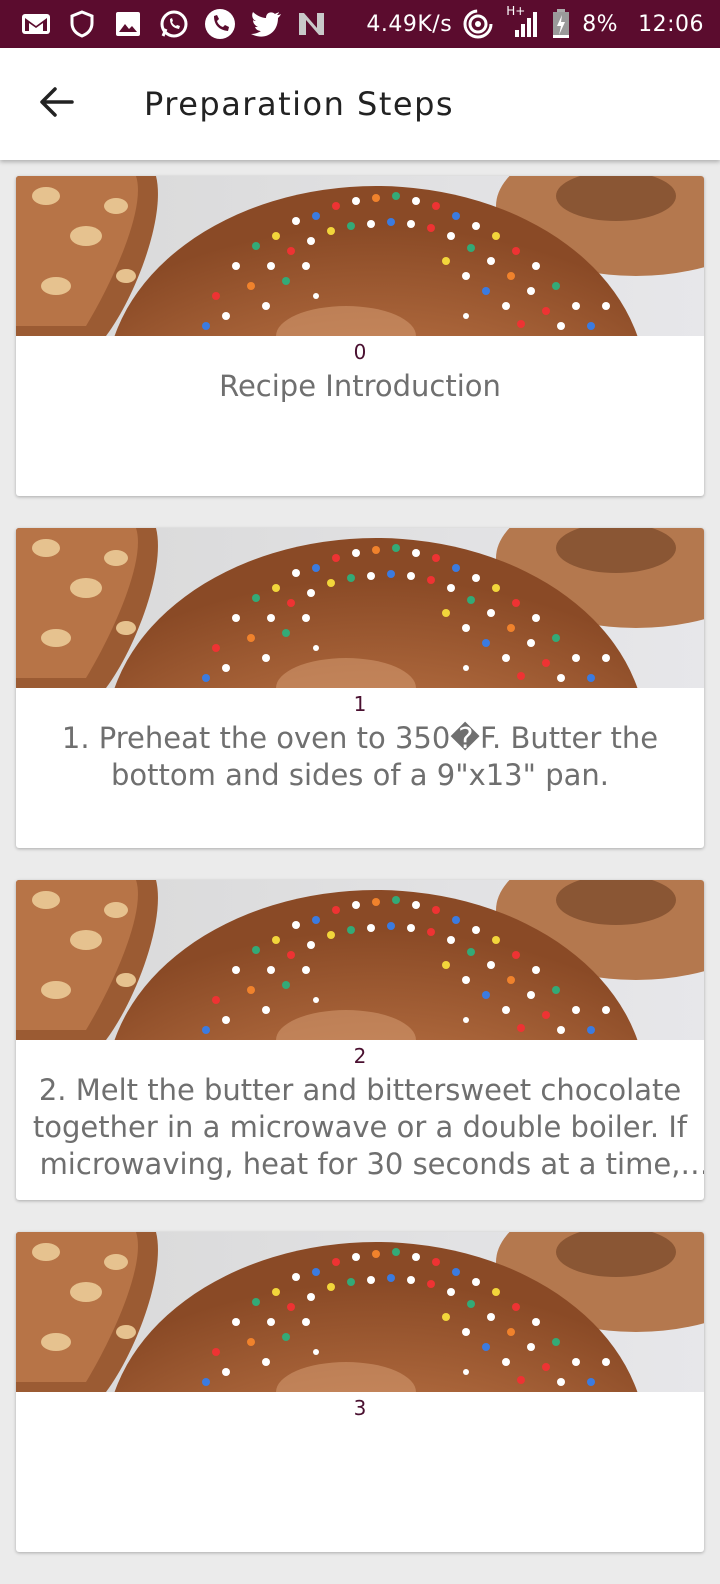  I want to click on gmail-icon, so click(36, 24).